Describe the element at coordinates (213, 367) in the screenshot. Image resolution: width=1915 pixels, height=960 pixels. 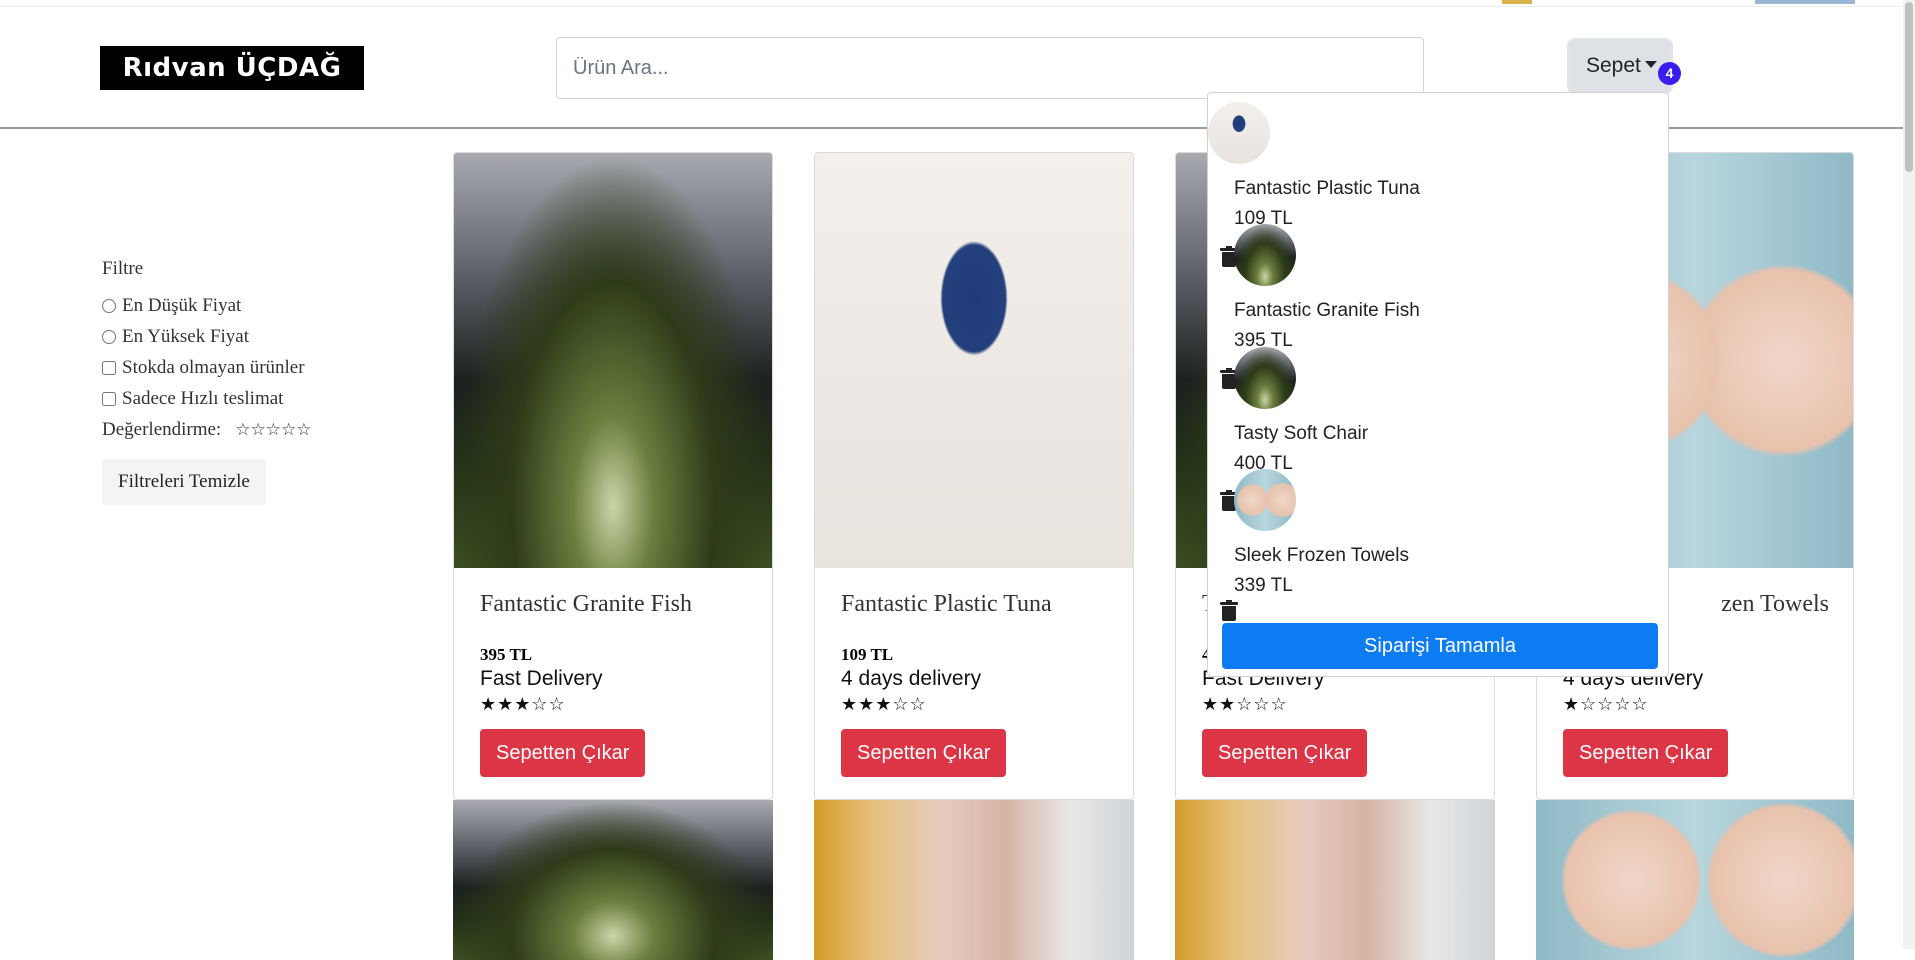
I see `out-of-stock-label: Stokda olmayan ürünler` at that location.